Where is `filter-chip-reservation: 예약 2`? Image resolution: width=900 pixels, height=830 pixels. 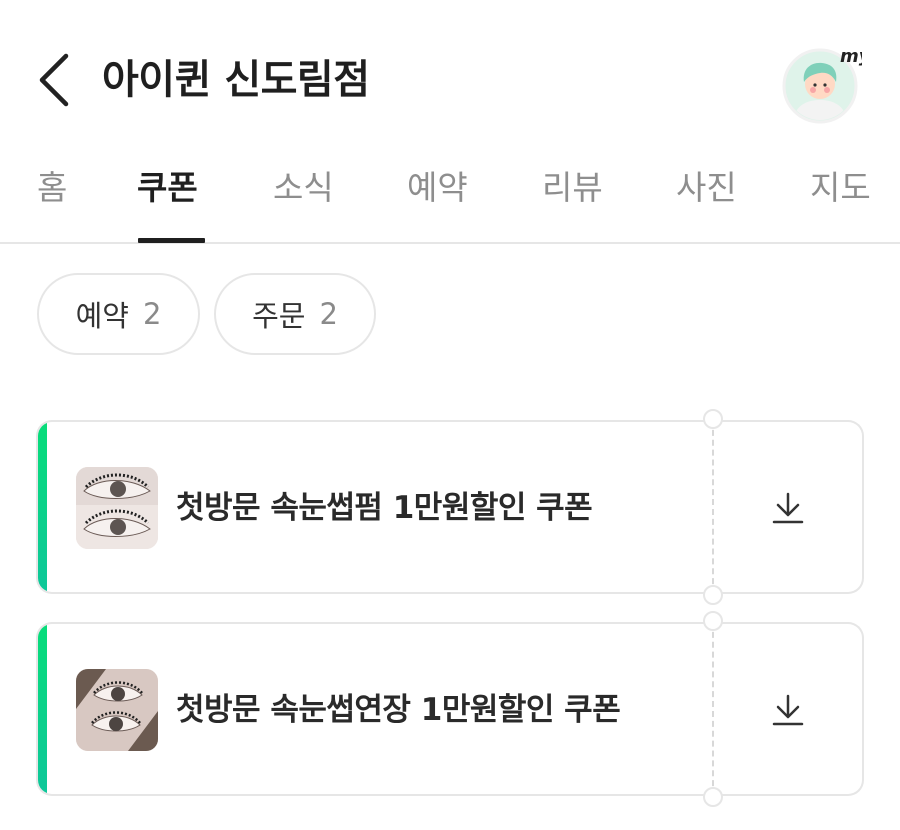 filter-chip-reservation: 예약 2 is located at coordinates (118, 314).